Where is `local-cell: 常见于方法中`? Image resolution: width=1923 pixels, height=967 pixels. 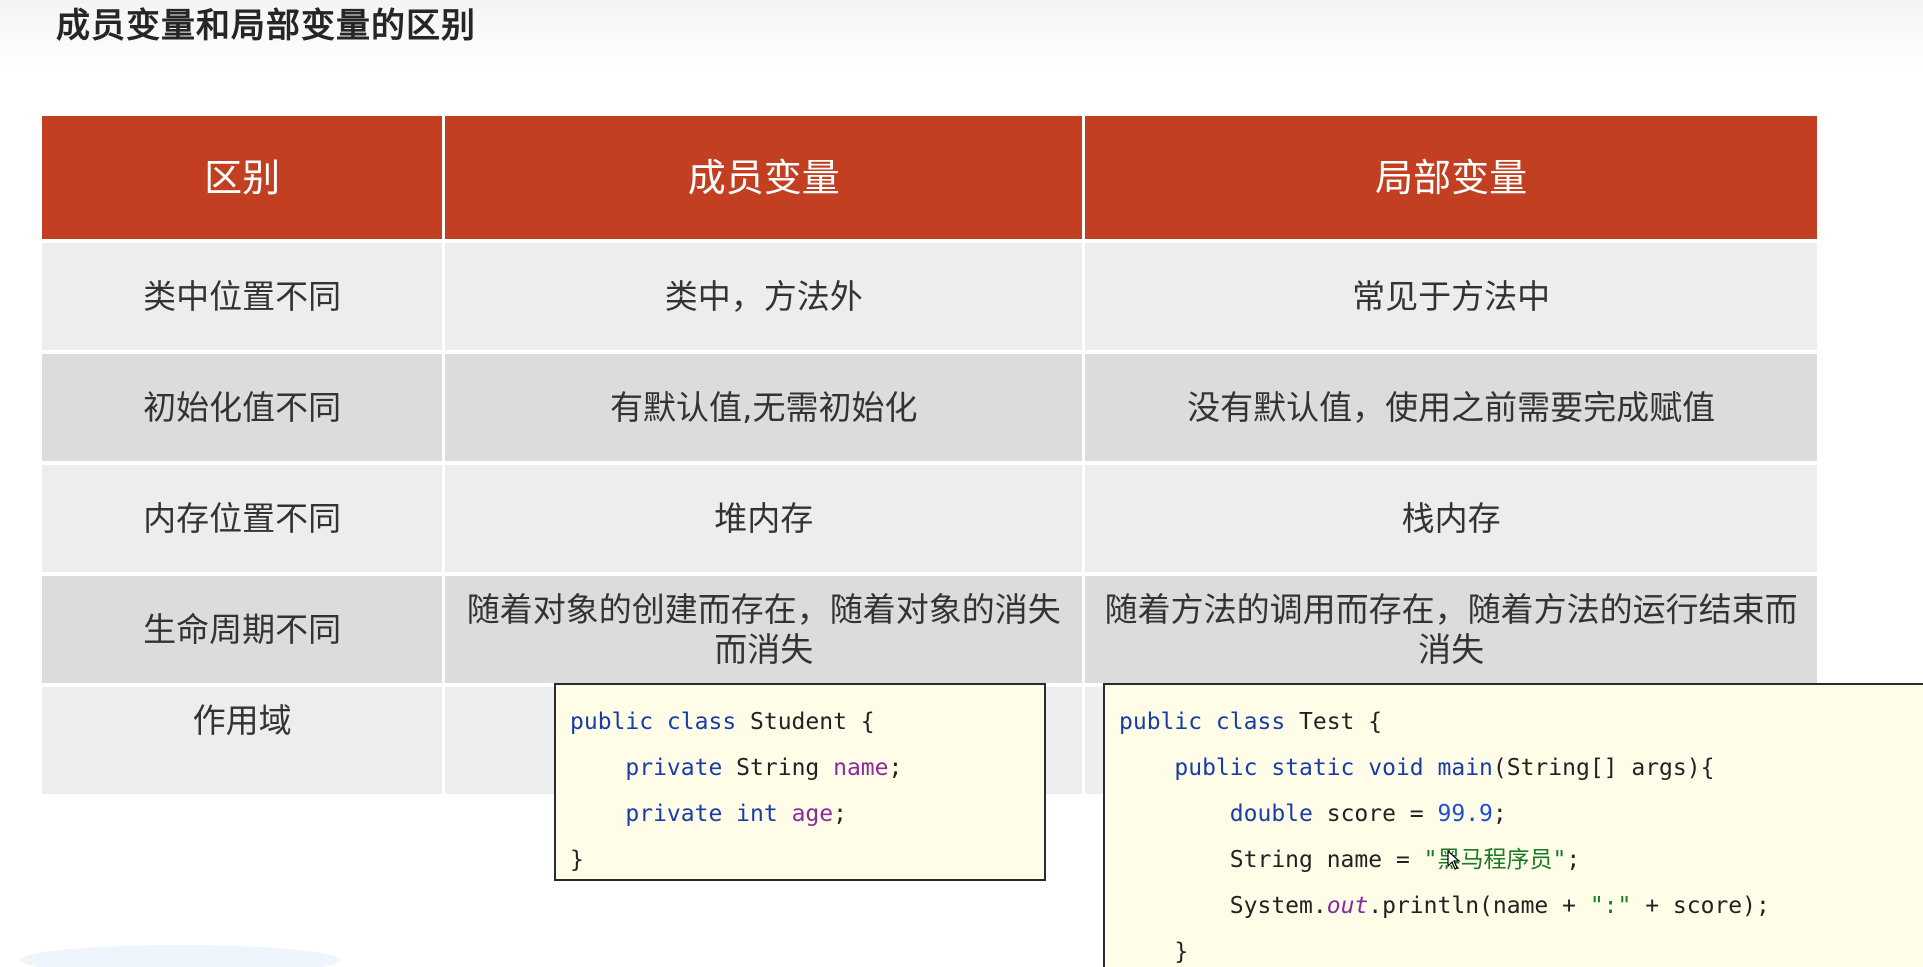
local-cell: 常见于方法中 is located at coordinates (1451, 296).